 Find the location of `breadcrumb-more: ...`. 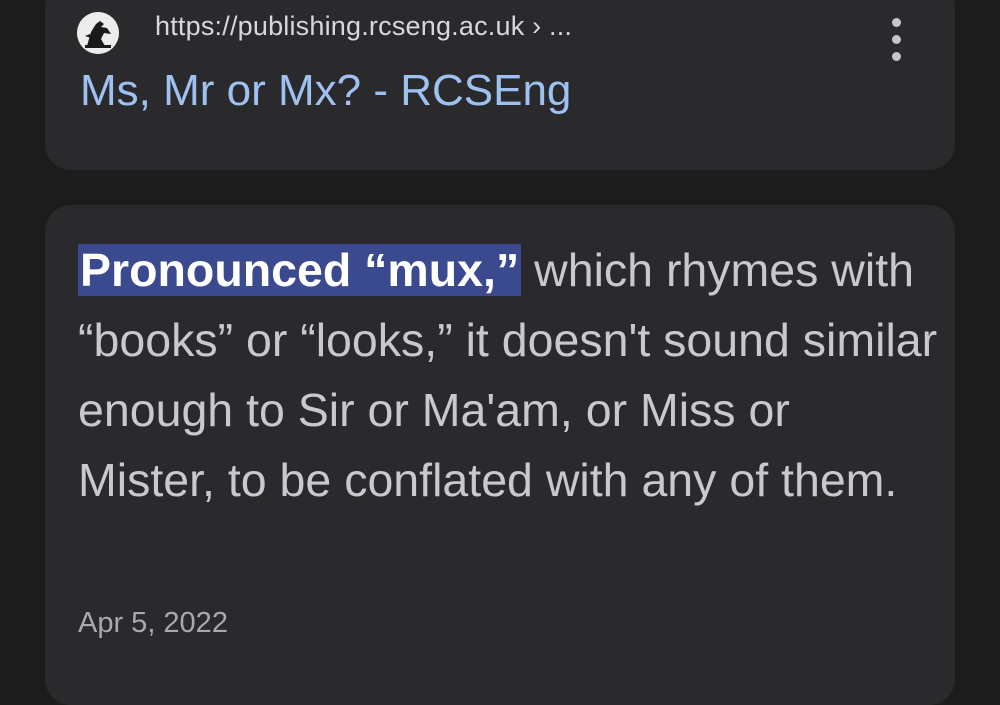

breadcrumb-more: ... is located at coordinates (561, 26).